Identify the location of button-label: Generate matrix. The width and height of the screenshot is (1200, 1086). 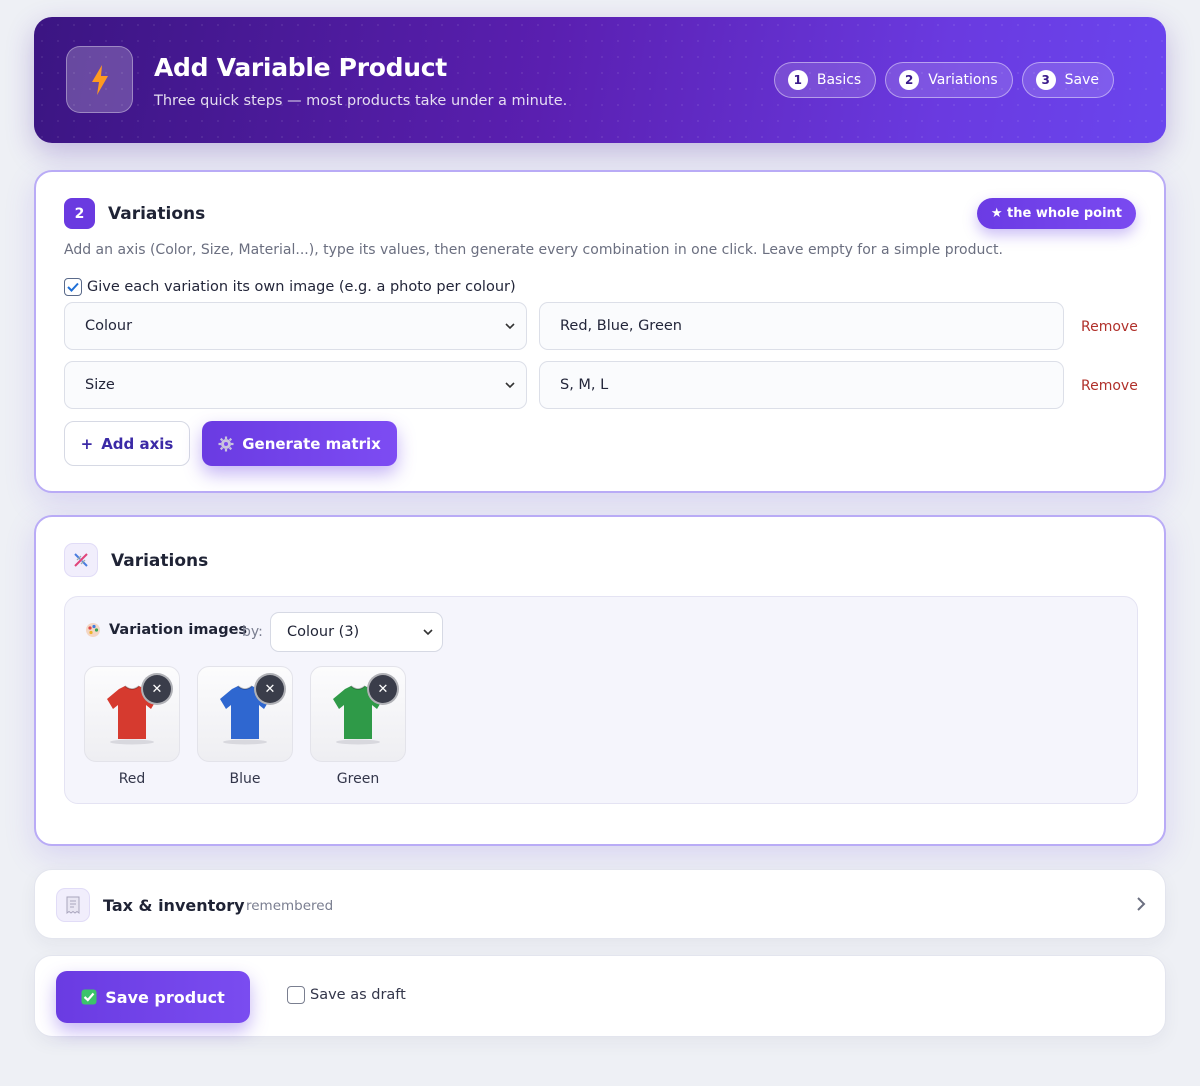
(311, 443).